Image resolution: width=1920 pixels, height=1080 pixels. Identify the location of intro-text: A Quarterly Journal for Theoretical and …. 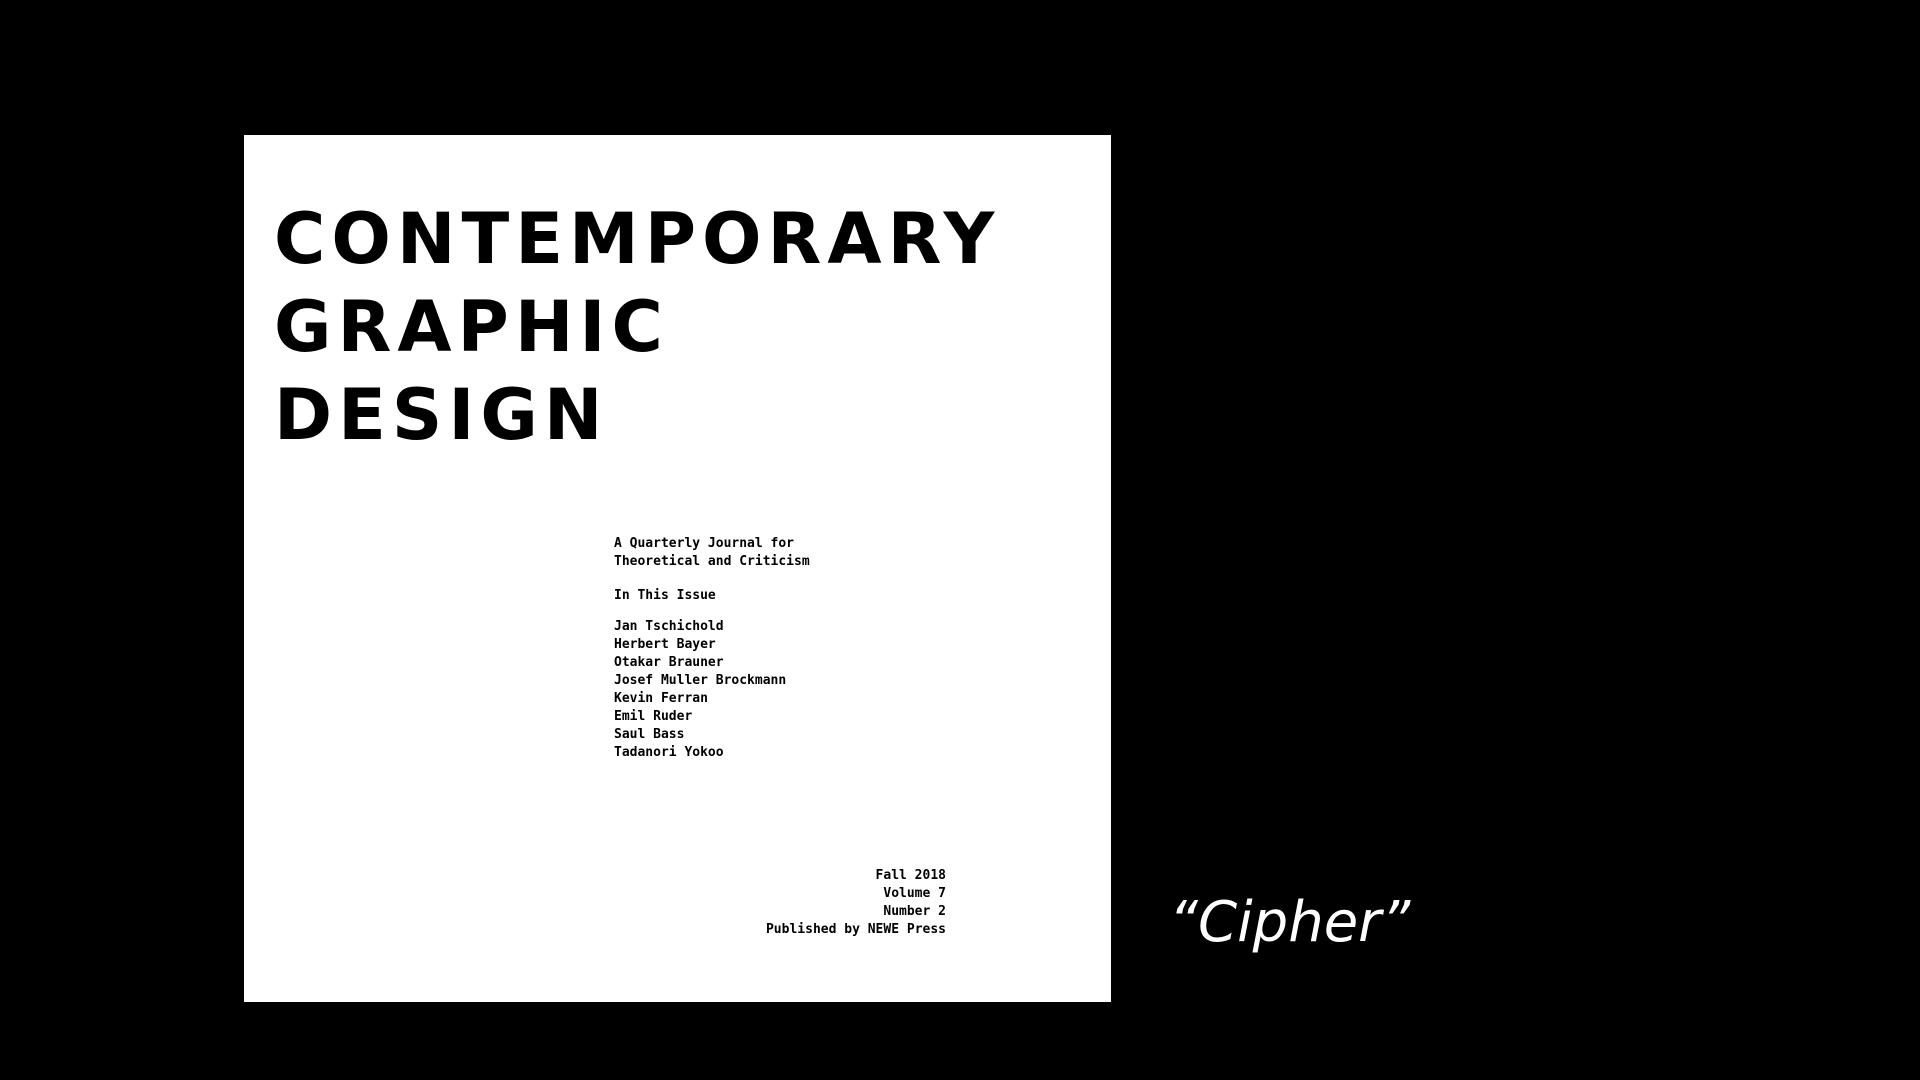
(712, 553).